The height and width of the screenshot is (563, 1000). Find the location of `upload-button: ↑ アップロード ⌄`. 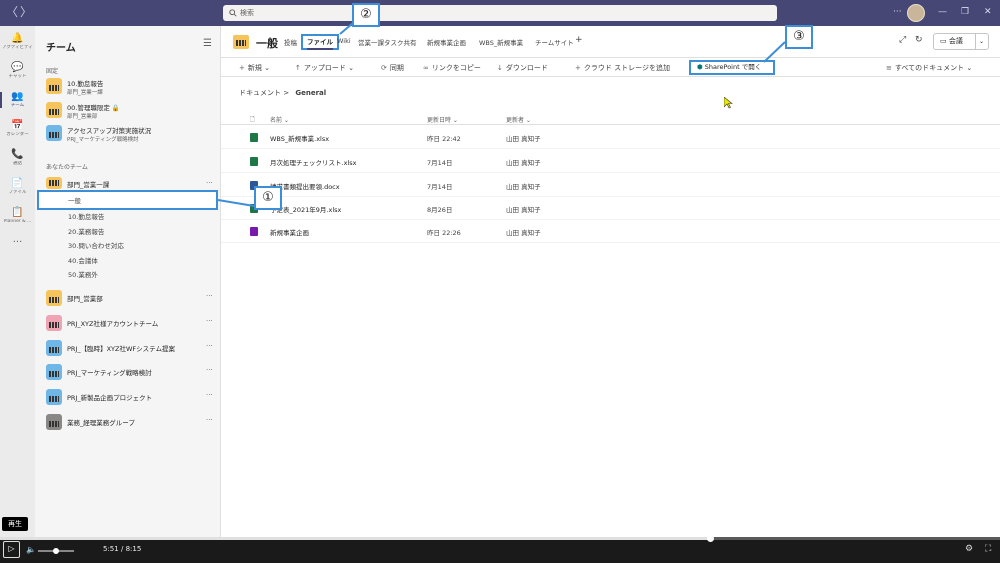

upload-button: ↑ アップロード ⌄ is located at coordinates (324, 68).